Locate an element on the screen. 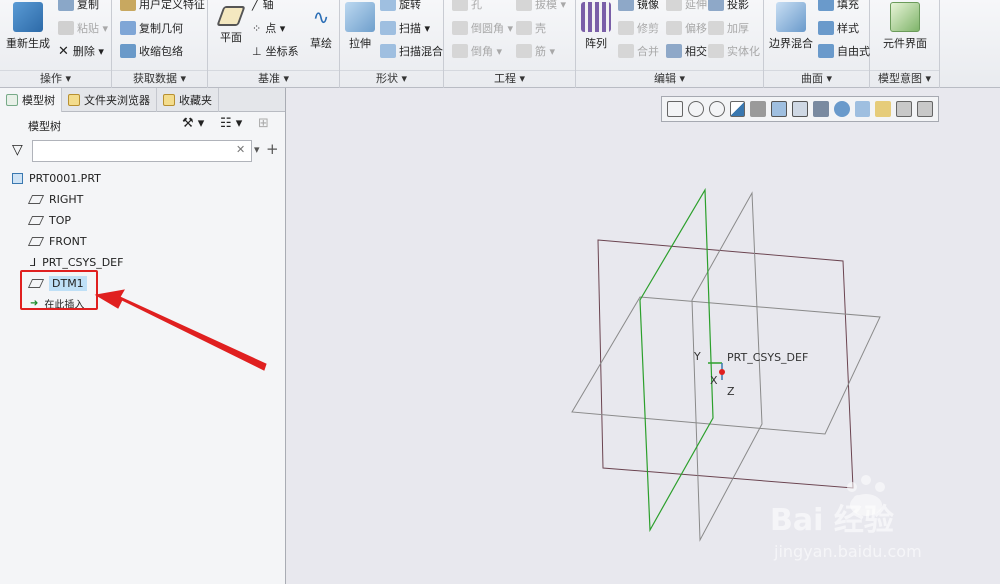  settings-tools-icon: ⚒ ▾ is located at coordinates (193, 123).